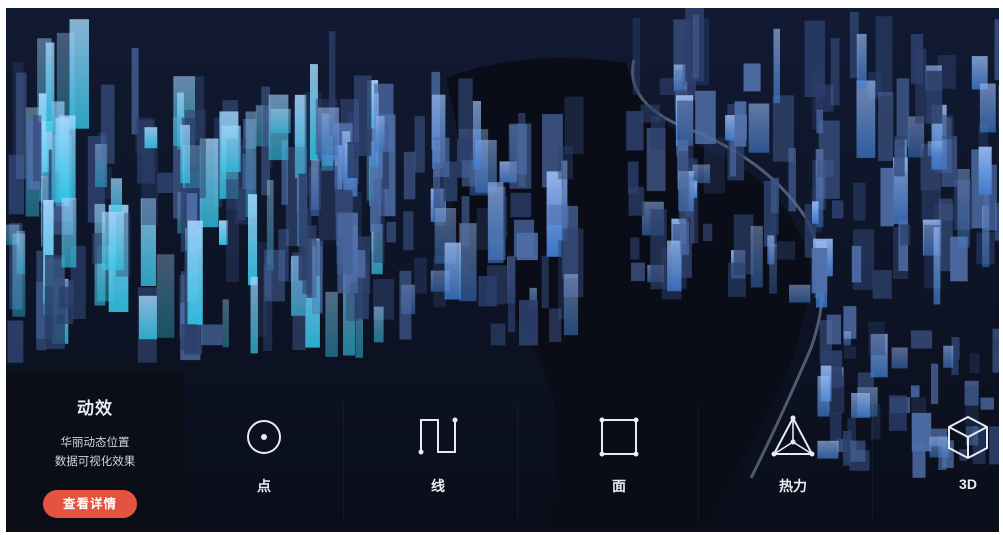 Image resolution: width=1003 pixels, height=535 pixels. I want to click on polygon-icon, so click(619, 437).